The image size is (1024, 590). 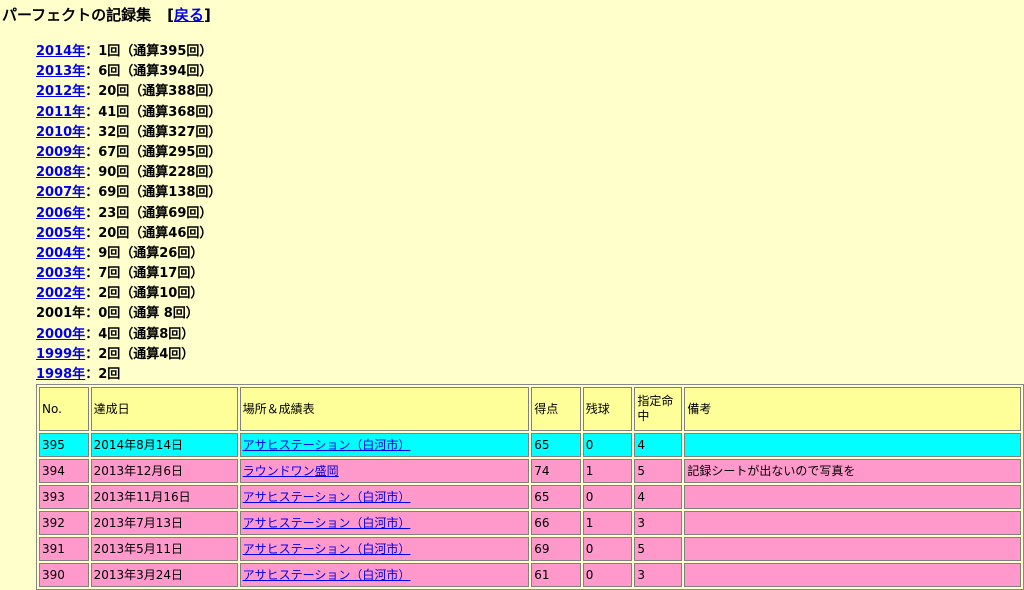 I want to click on cell-score: 66, so click(x=556, y=523).